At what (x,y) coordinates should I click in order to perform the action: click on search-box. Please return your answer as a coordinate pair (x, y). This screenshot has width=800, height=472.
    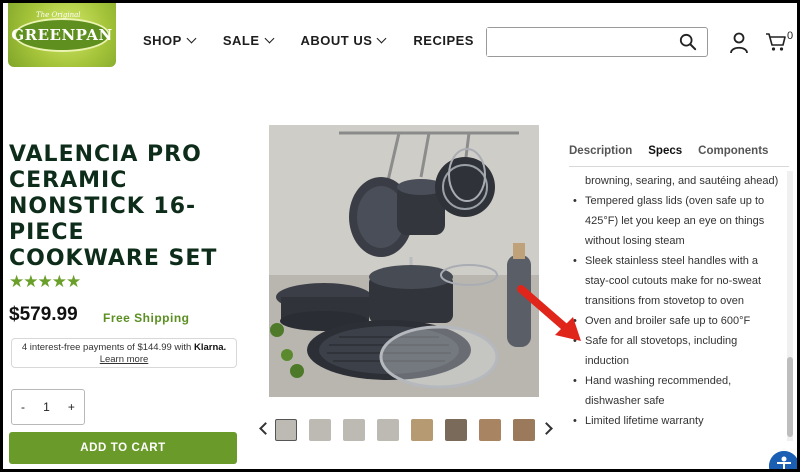
    Looking at the image, I should click on (597, 42).